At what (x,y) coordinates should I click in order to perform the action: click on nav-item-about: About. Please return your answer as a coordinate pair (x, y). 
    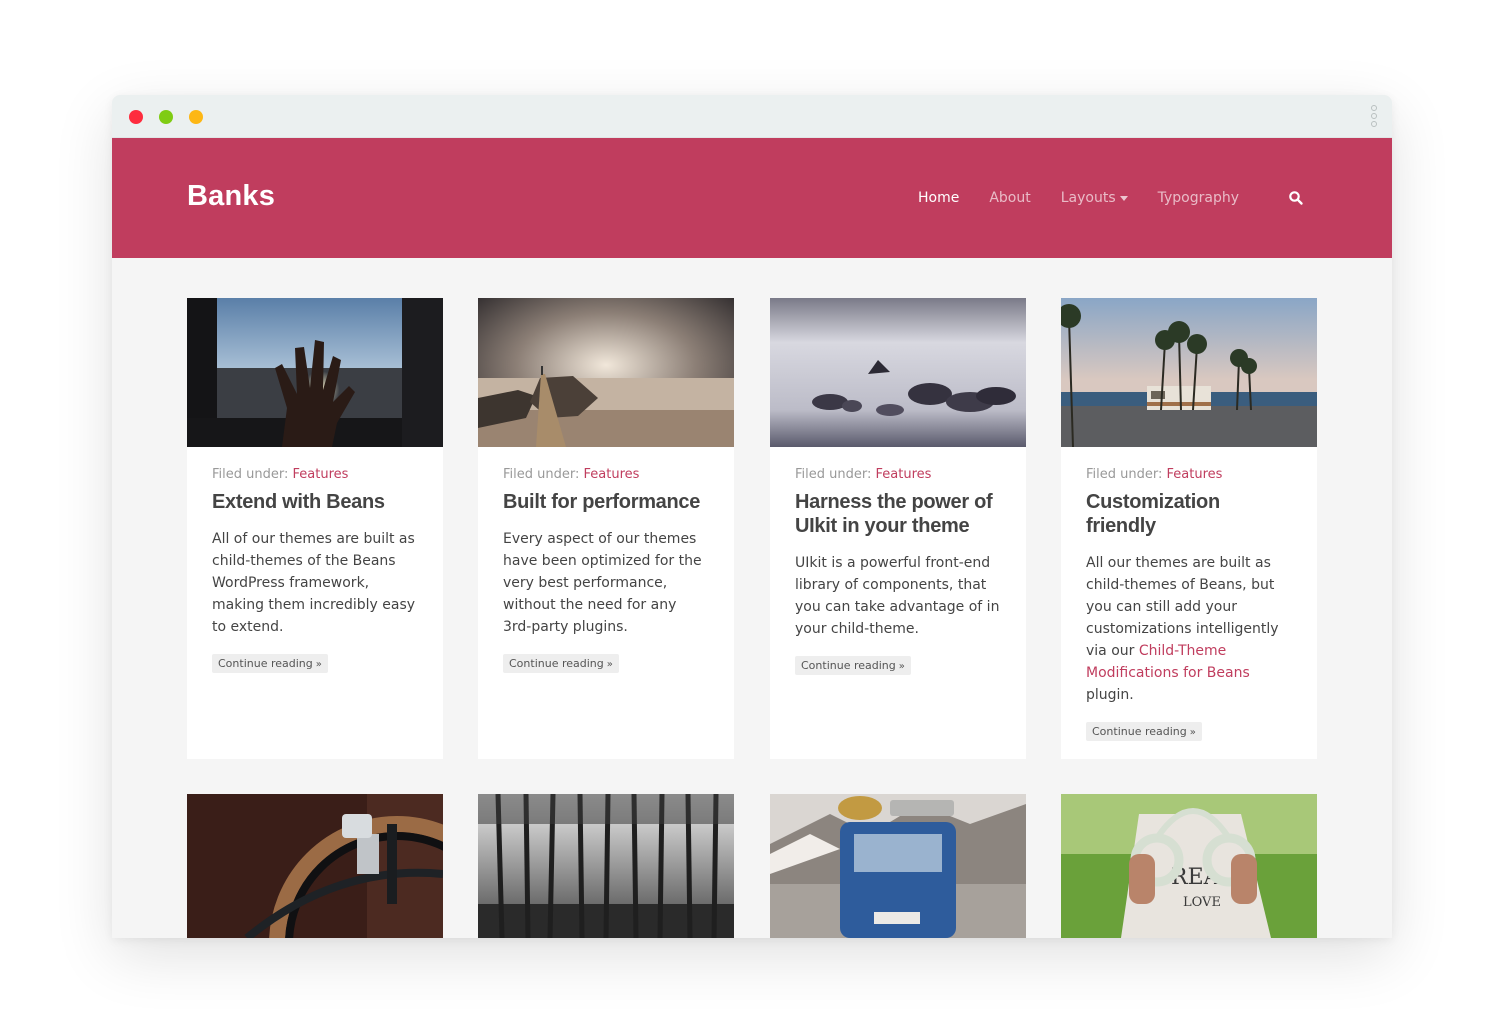
    Looking at the image, I should click on (1009, 198).